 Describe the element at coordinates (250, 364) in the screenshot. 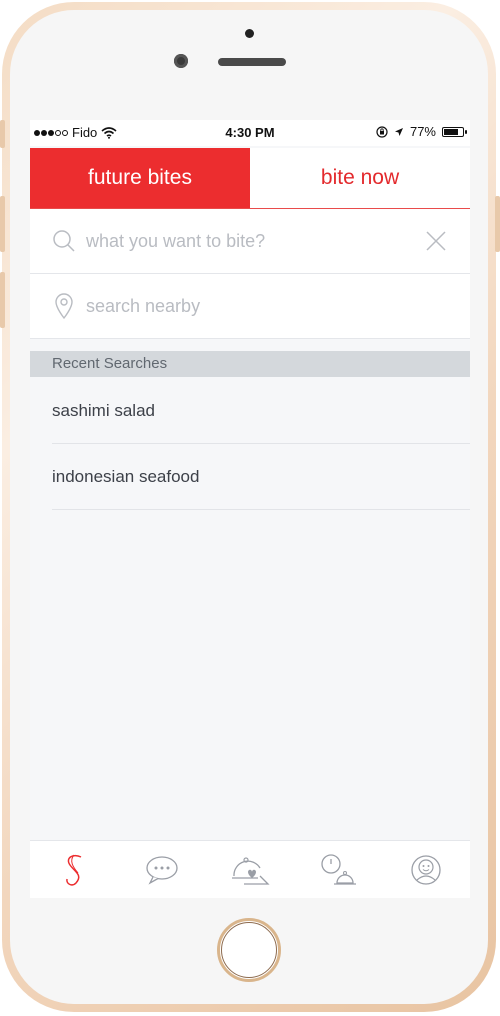

I see `recent-searches-header: Recent Searches` at that location.